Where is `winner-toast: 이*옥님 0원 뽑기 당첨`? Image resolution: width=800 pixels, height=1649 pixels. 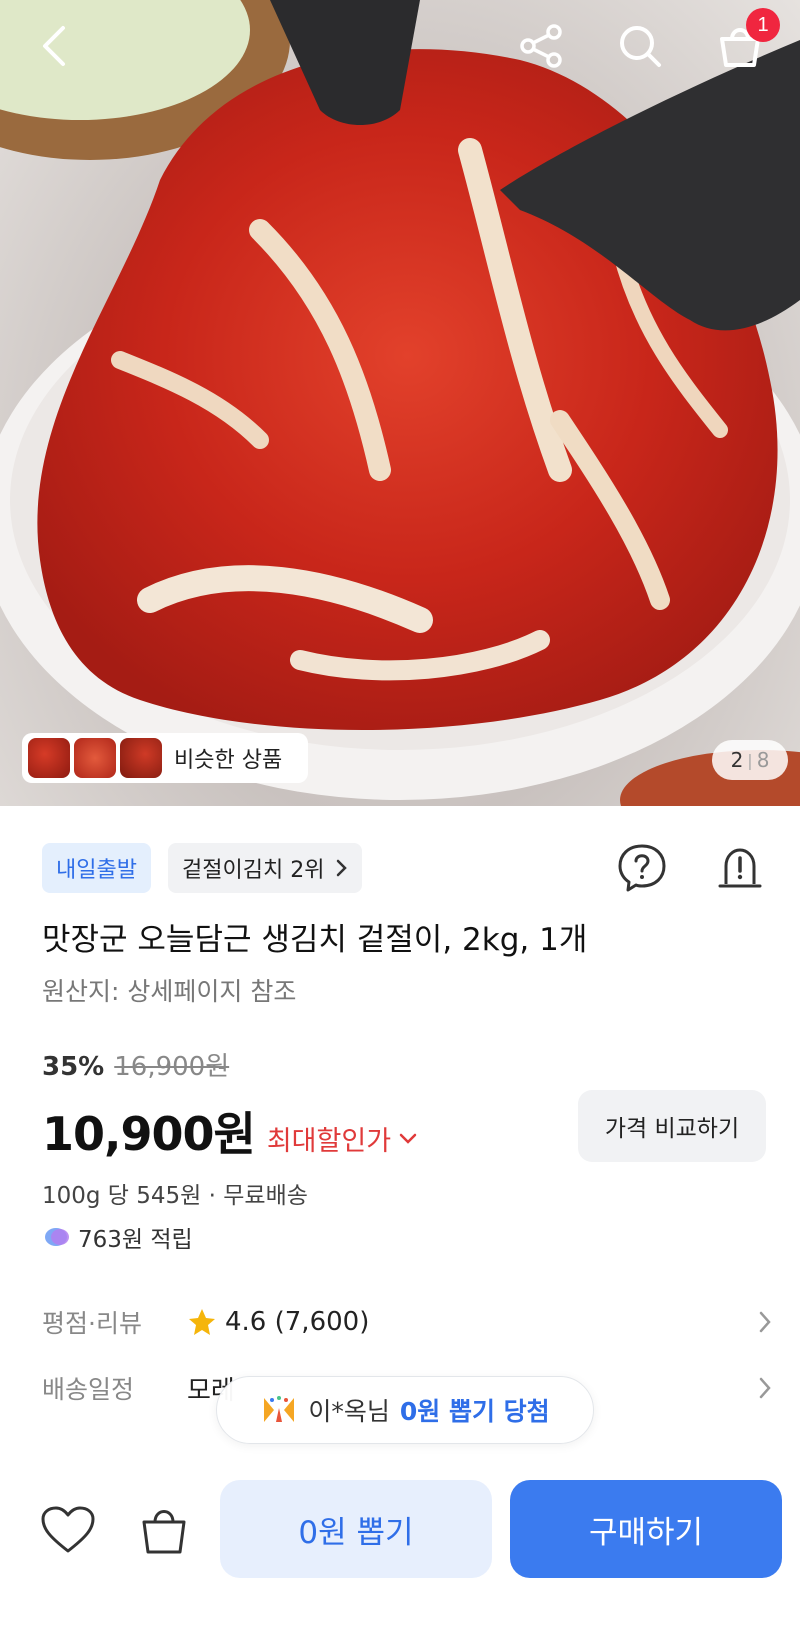
winner-toast: 이*옥님 0원 뽑기 당첨 is located at coordinates (405, 1410).